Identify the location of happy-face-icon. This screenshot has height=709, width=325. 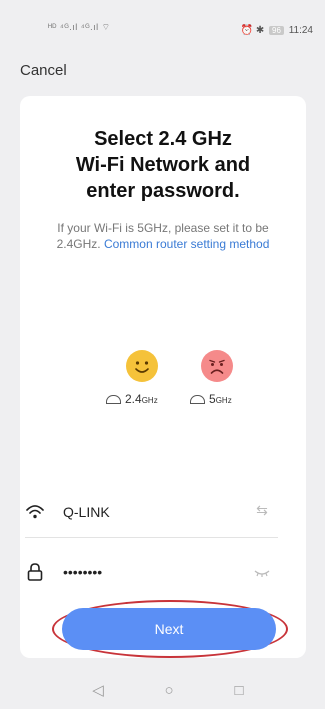
(142, 366).